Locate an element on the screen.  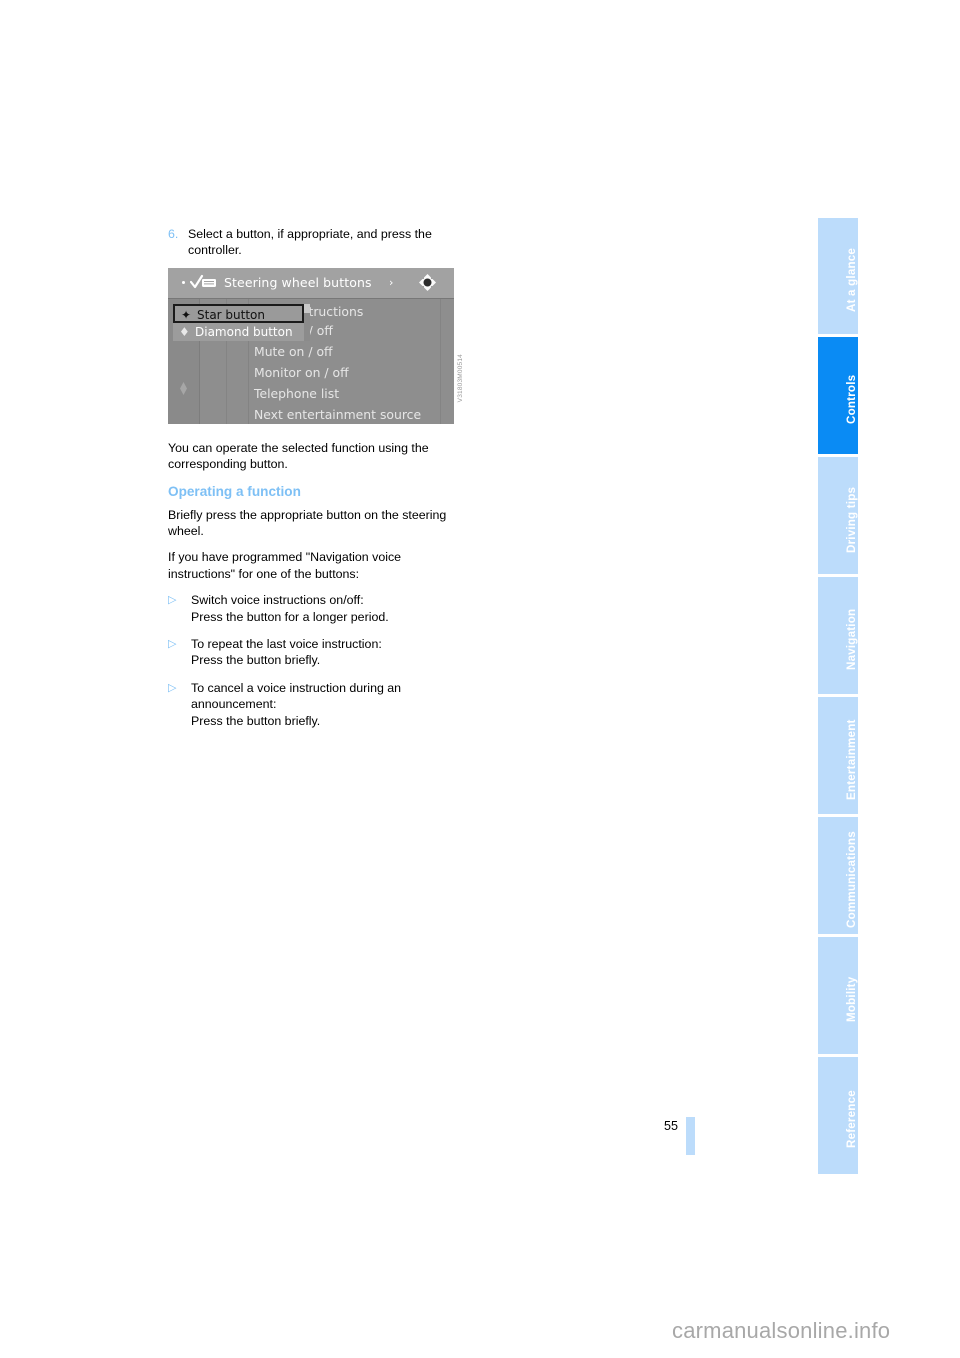
sidebar-tab-driving-tips: Driving tips is located at coordinates (838, 515).